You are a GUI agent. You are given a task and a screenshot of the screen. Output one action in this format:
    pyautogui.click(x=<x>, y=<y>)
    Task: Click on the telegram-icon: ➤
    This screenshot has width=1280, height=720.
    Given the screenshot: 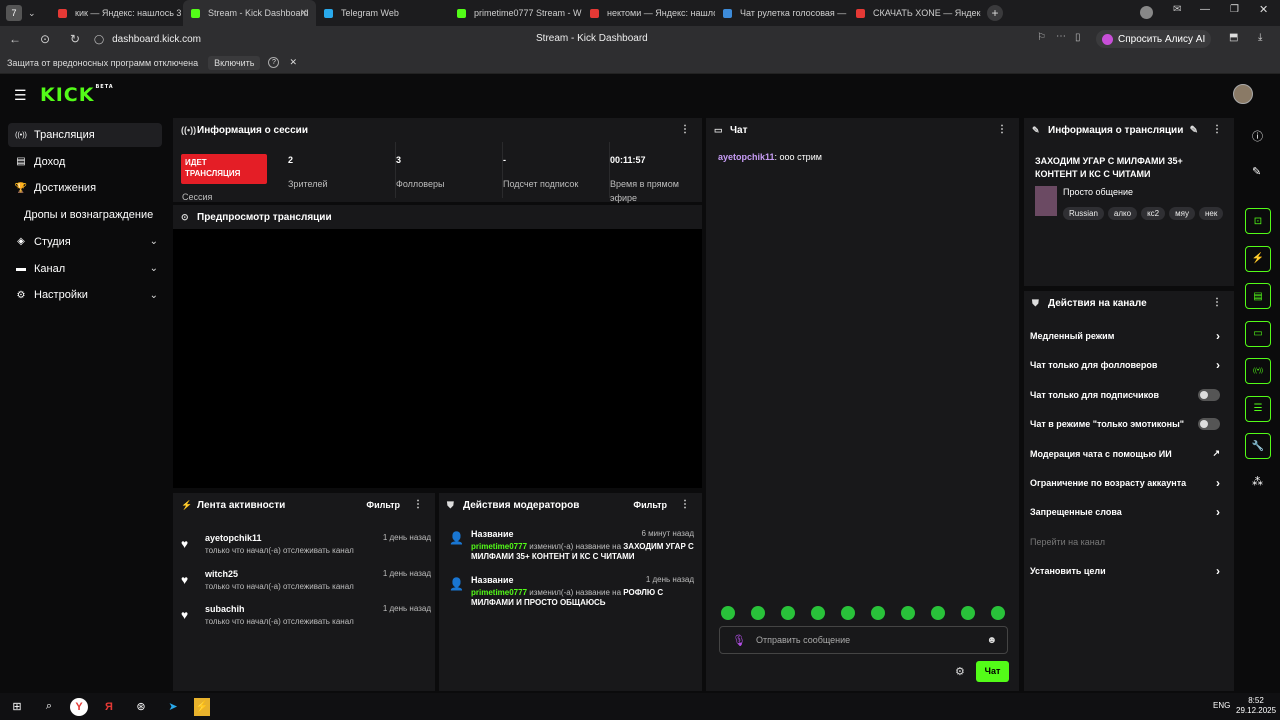 What is the action you would take?
    pyautogui.click(x=173, y=707)
    